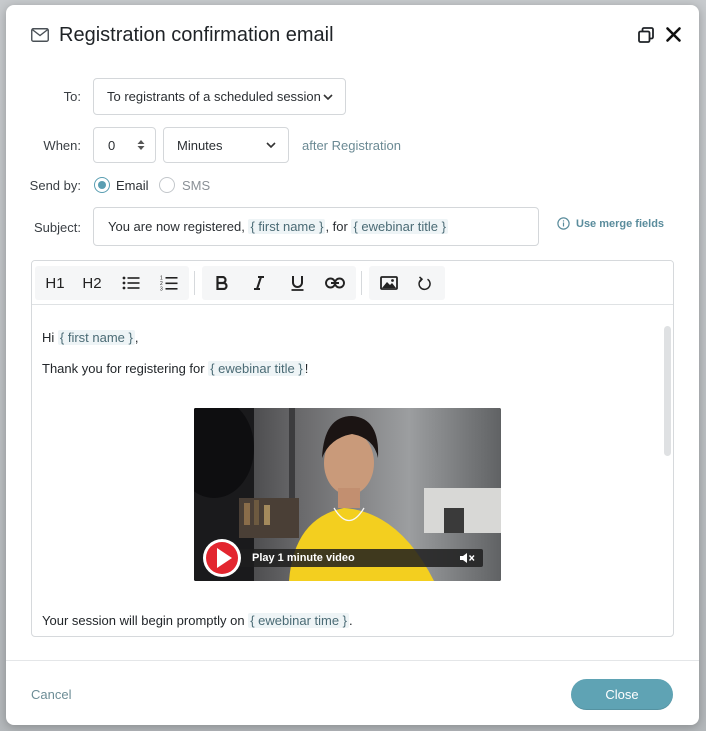 Image resolution: width=706 pixels, height=731 pixels. Describe the element at coordinates (214, 96) in the screenshot. I see `to-select-value: To registrants of a scheduled session` at that location.